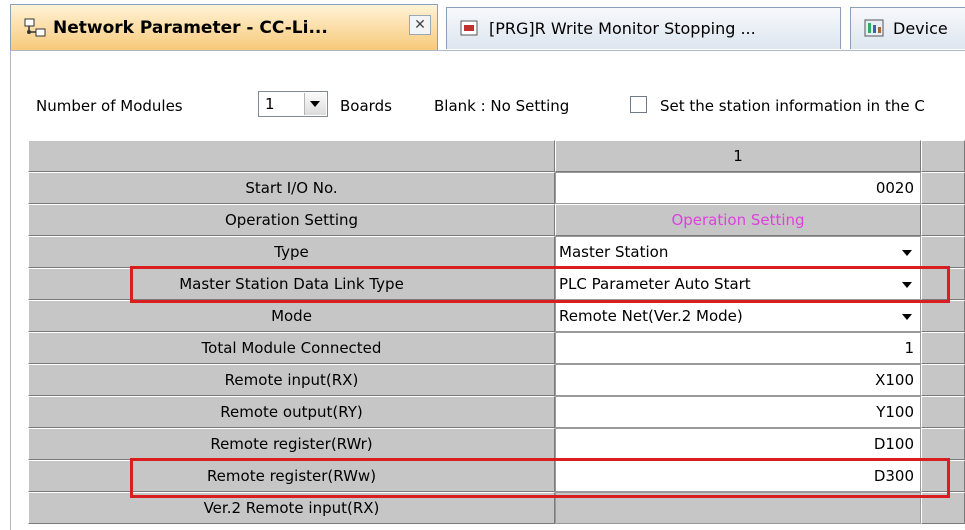  I want to click on remote-input-rx-field: X100, so click(738, 380).